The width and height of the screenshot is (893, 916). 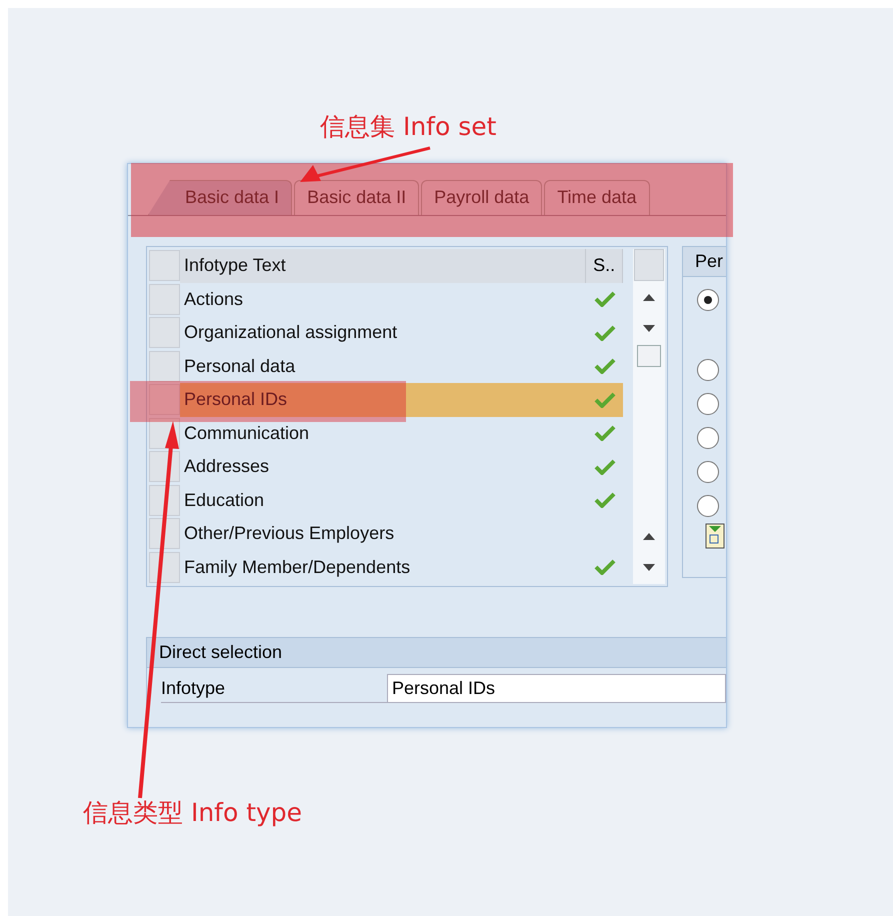 I want to click on table-cell: Personal data, so click(x=384, y=366).